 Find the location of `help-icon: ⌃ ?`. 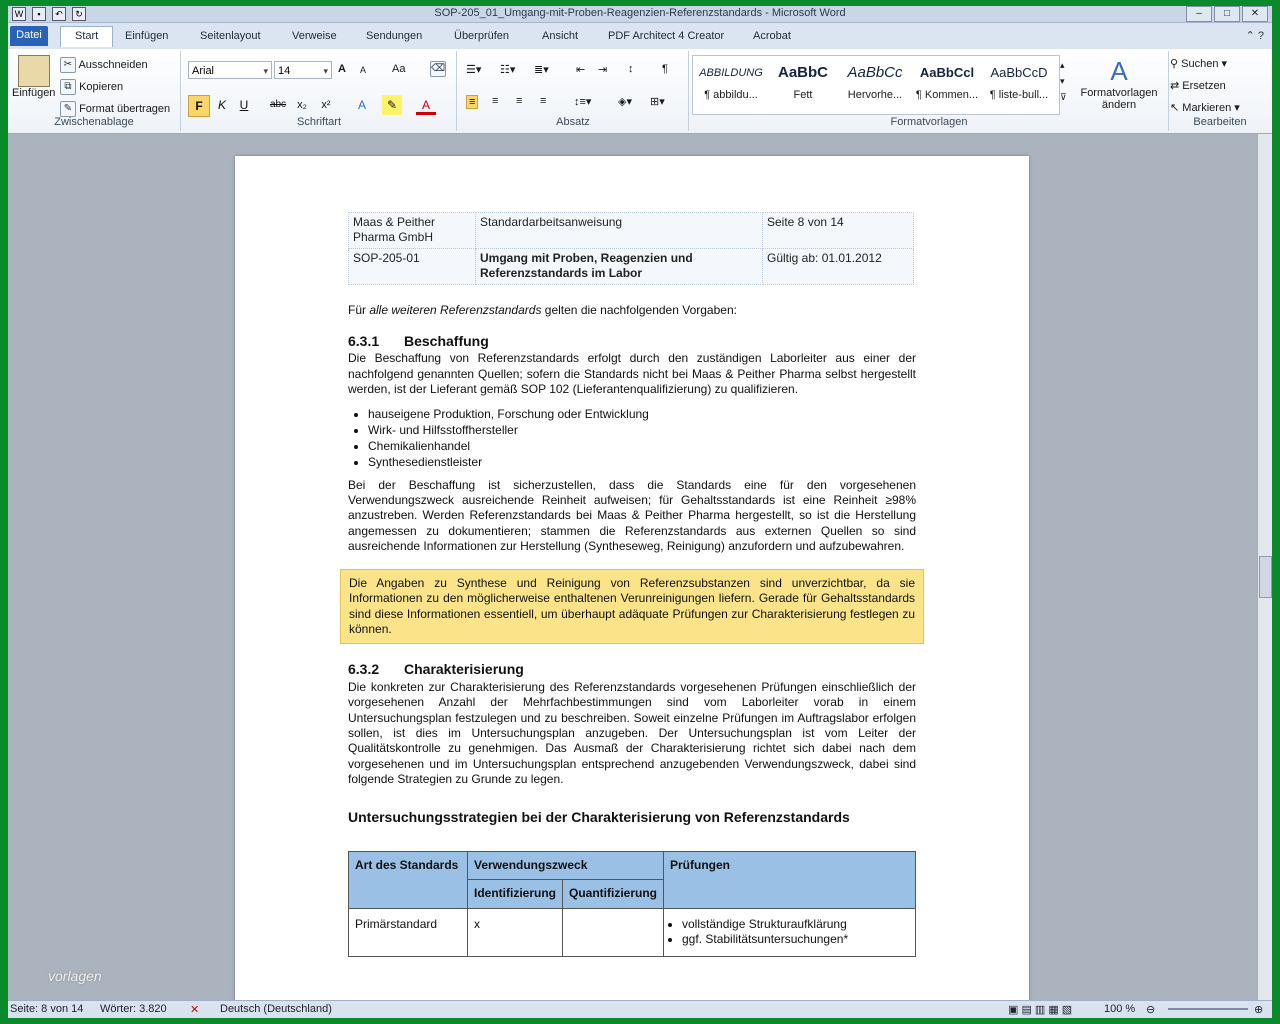

help-icon: ⌃ ? is located at coordinates (1255, 35).